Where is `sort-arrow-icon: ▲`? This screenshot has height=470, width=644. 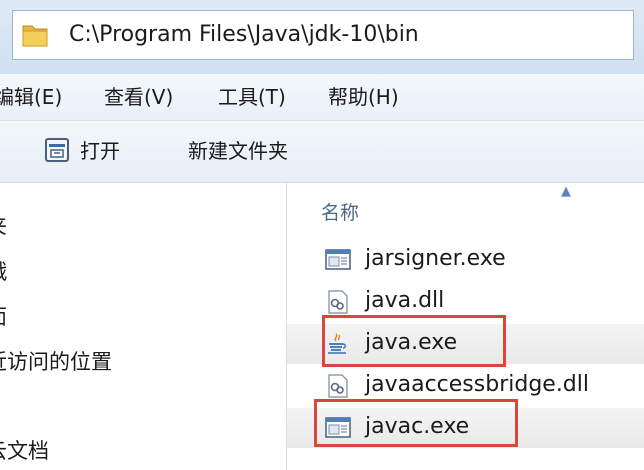
sort-arrow-icon: ▲ is located at coordinates (566, 191).